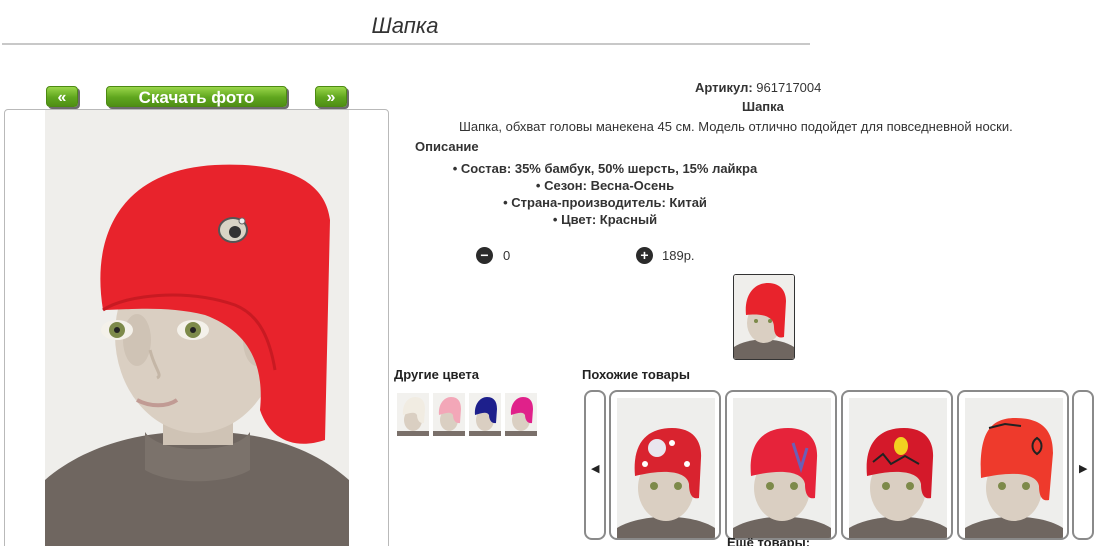 This screenshot has height=546, width=1095. I want to click on article-line: Артикул: 961717004, so click(758, 87).